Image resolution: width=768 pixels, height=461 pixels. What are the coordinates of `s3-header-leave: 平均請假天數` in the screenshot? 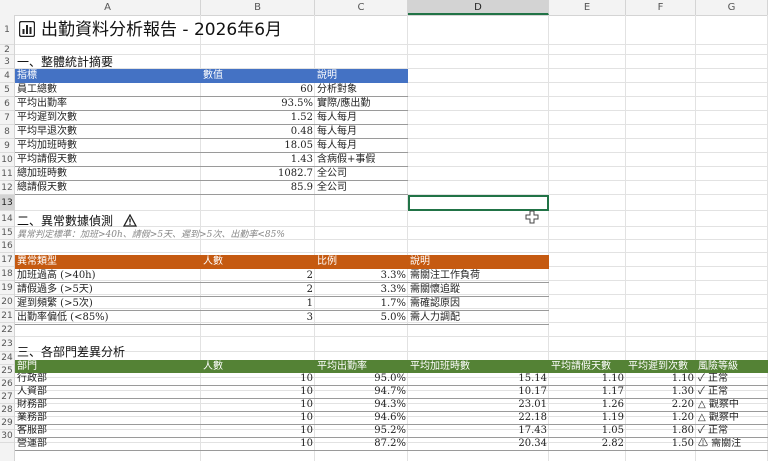 It's located at (587, 366).